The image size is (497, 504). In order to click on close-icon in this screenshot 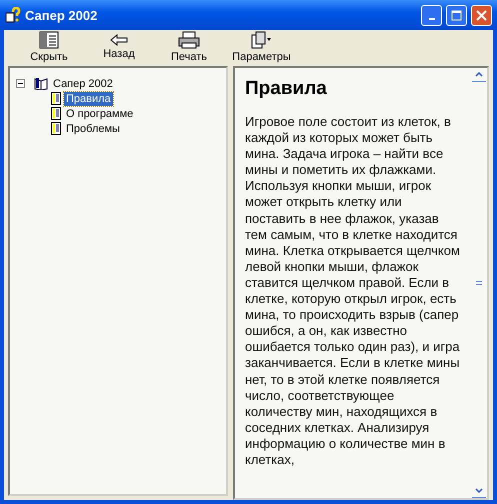, I will do `click(481, 15)`.